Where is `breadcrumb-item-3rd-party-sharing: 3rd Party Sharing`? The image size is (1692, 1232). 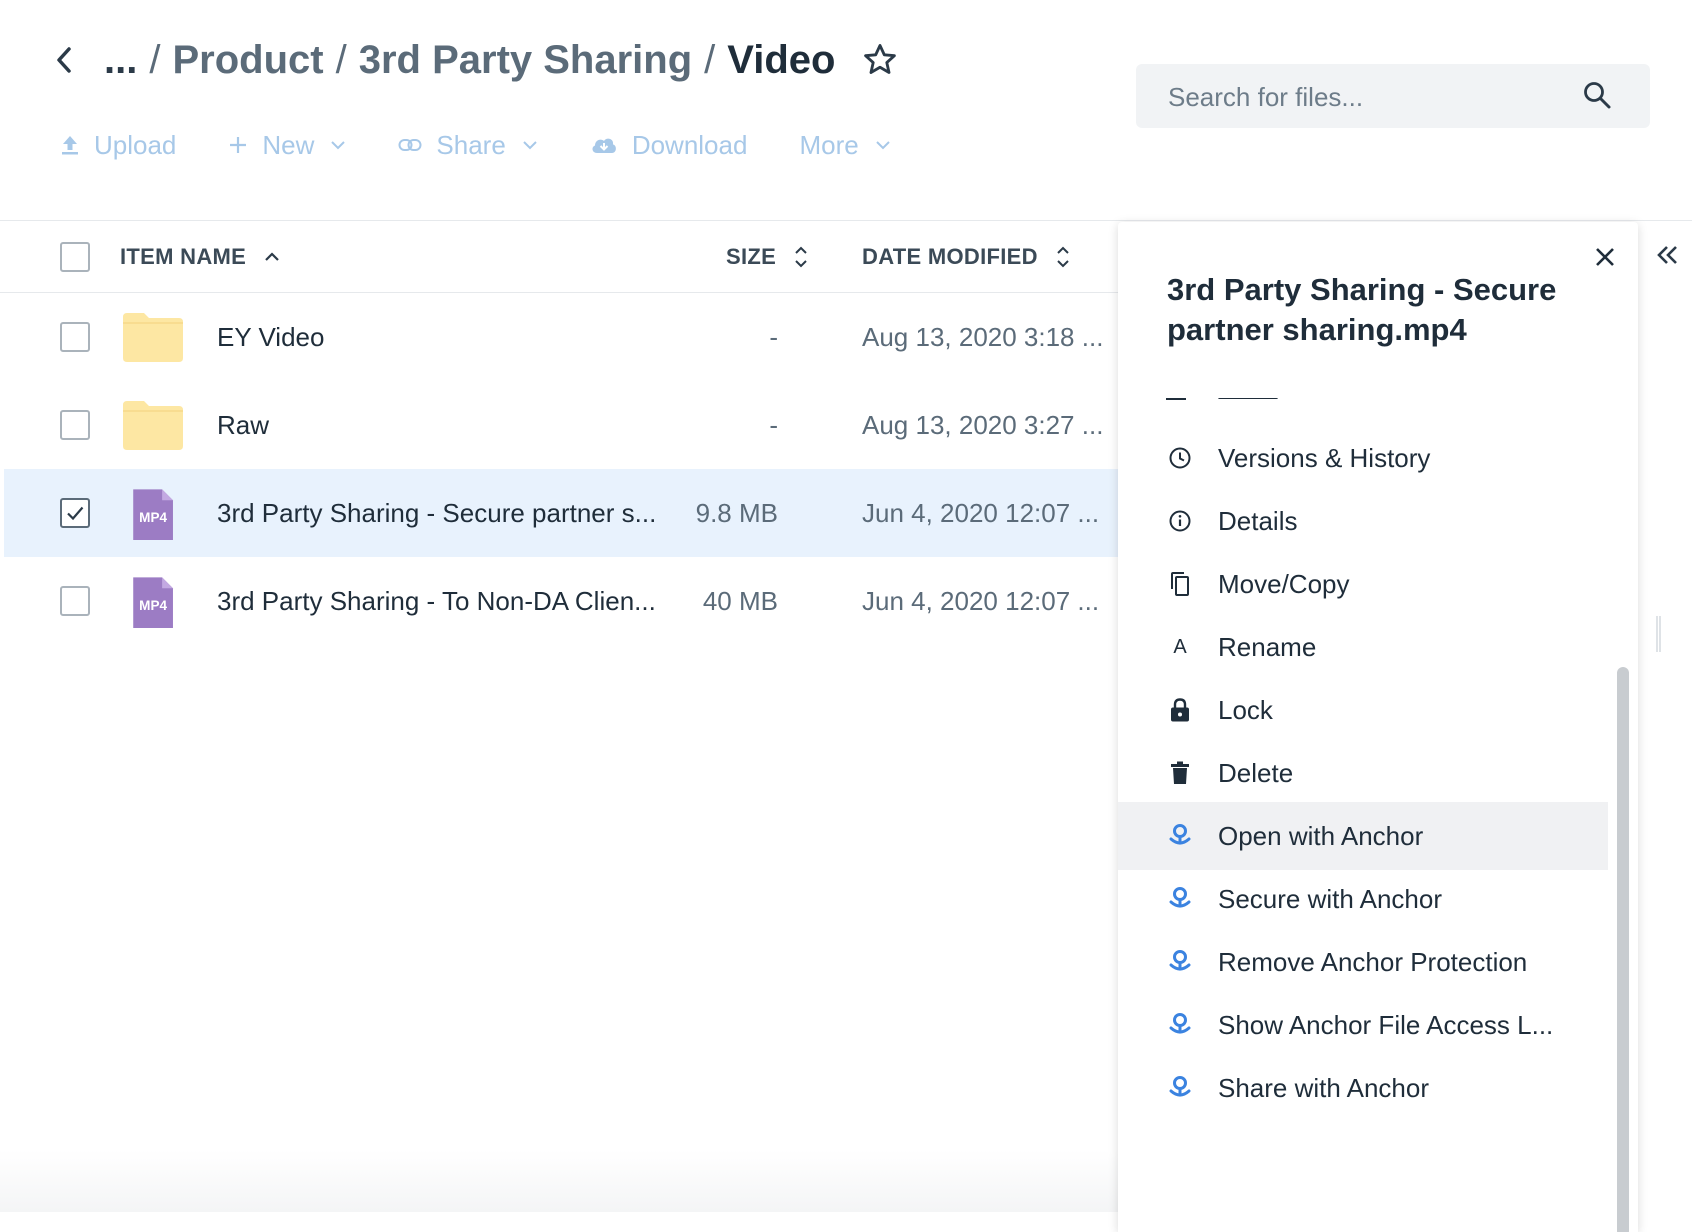 breadcrumb-item-3rd-party-sharing: 3rd Party Sharing is located at coordinates (525, 60).